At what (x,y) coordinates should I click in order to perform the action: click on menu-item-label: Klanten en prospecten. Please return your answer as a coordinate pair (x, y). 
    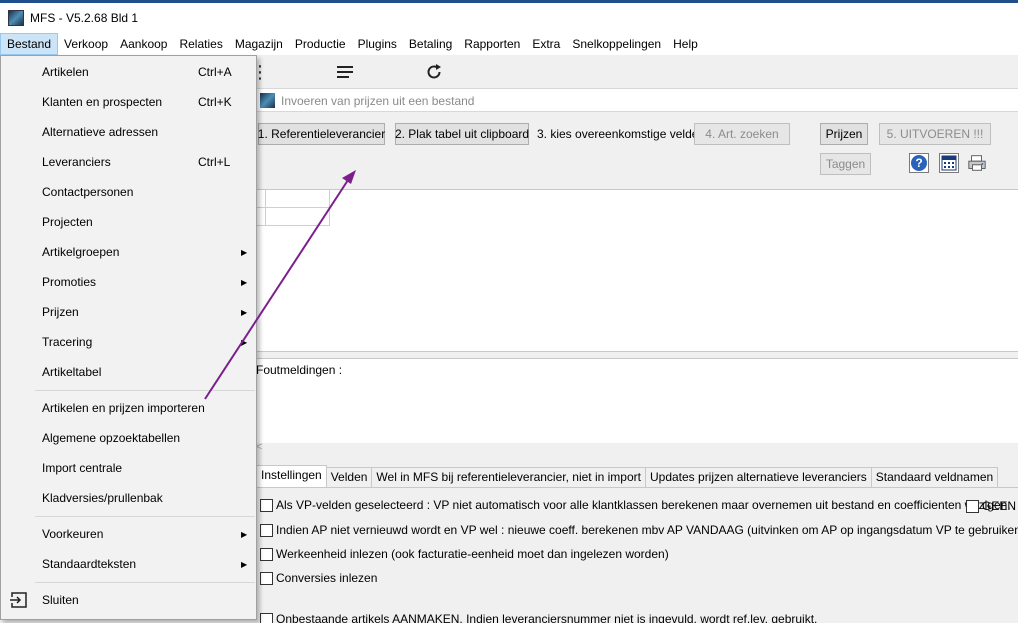
    Looking at the image, I should click on (102, 102).